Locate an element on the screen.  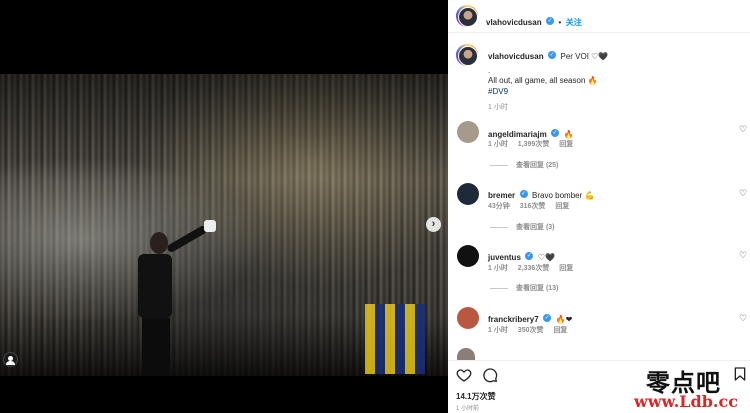
like-count: 14.1万次赞 is located at coordinates (476, 396).